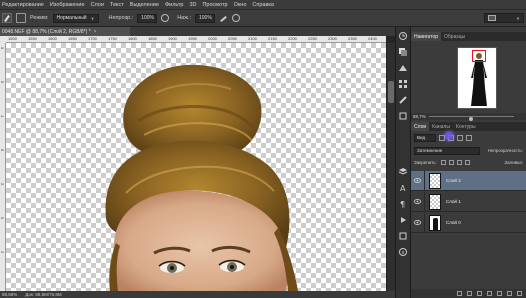 The image size is (526, 298). I want to click on vertical-scrollbar, so click(390, 167).